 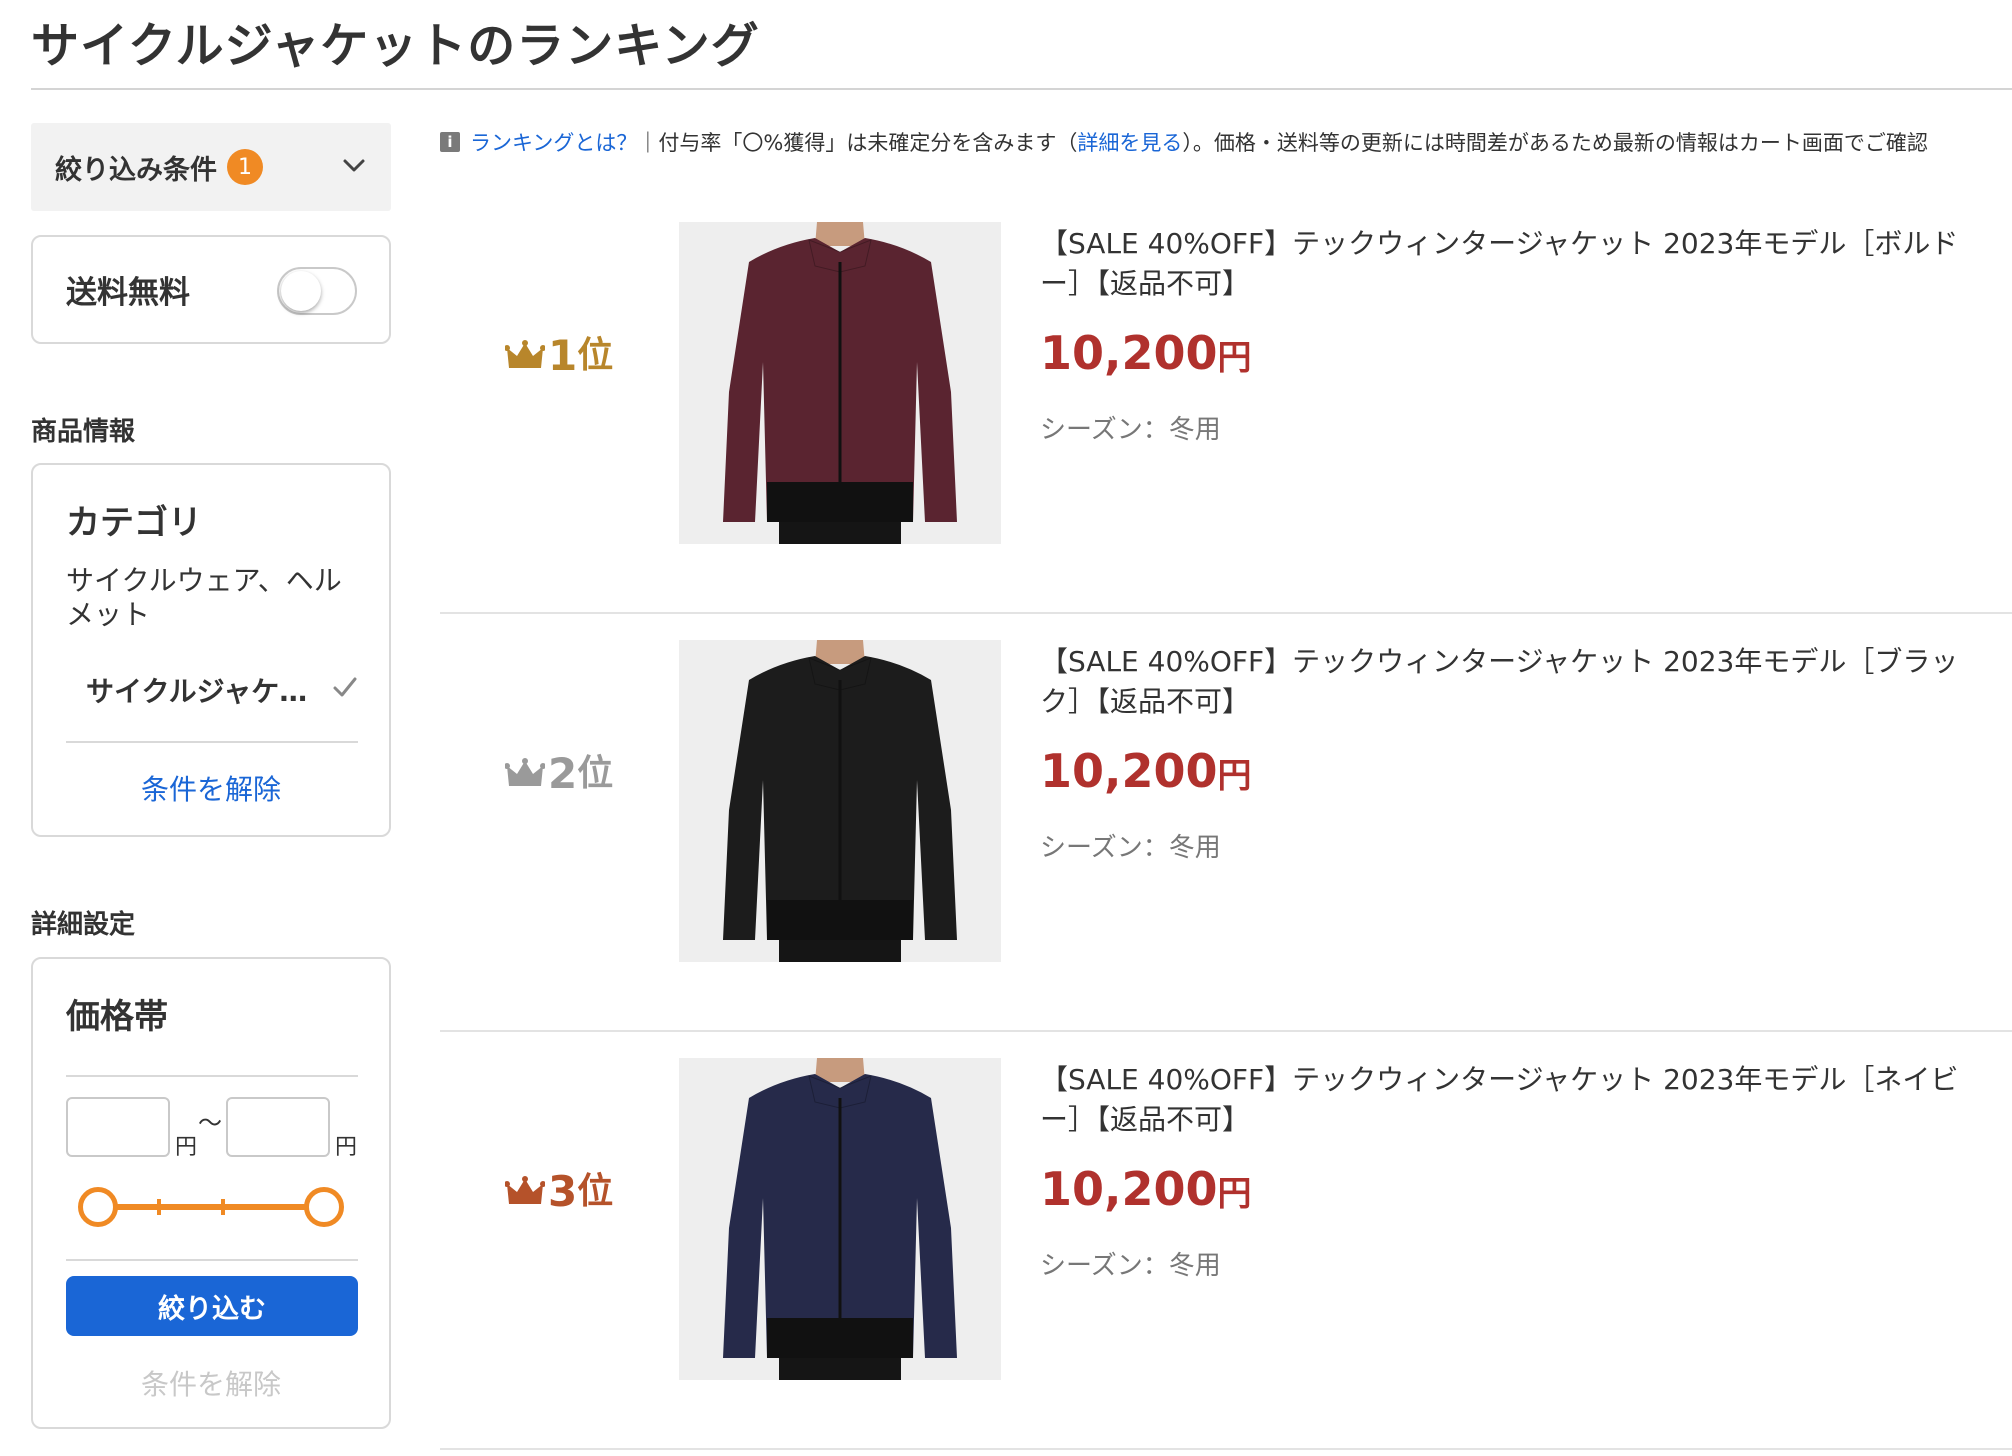 I want to click on price-range-title: 価格帯, so click(x=117, y=1017).